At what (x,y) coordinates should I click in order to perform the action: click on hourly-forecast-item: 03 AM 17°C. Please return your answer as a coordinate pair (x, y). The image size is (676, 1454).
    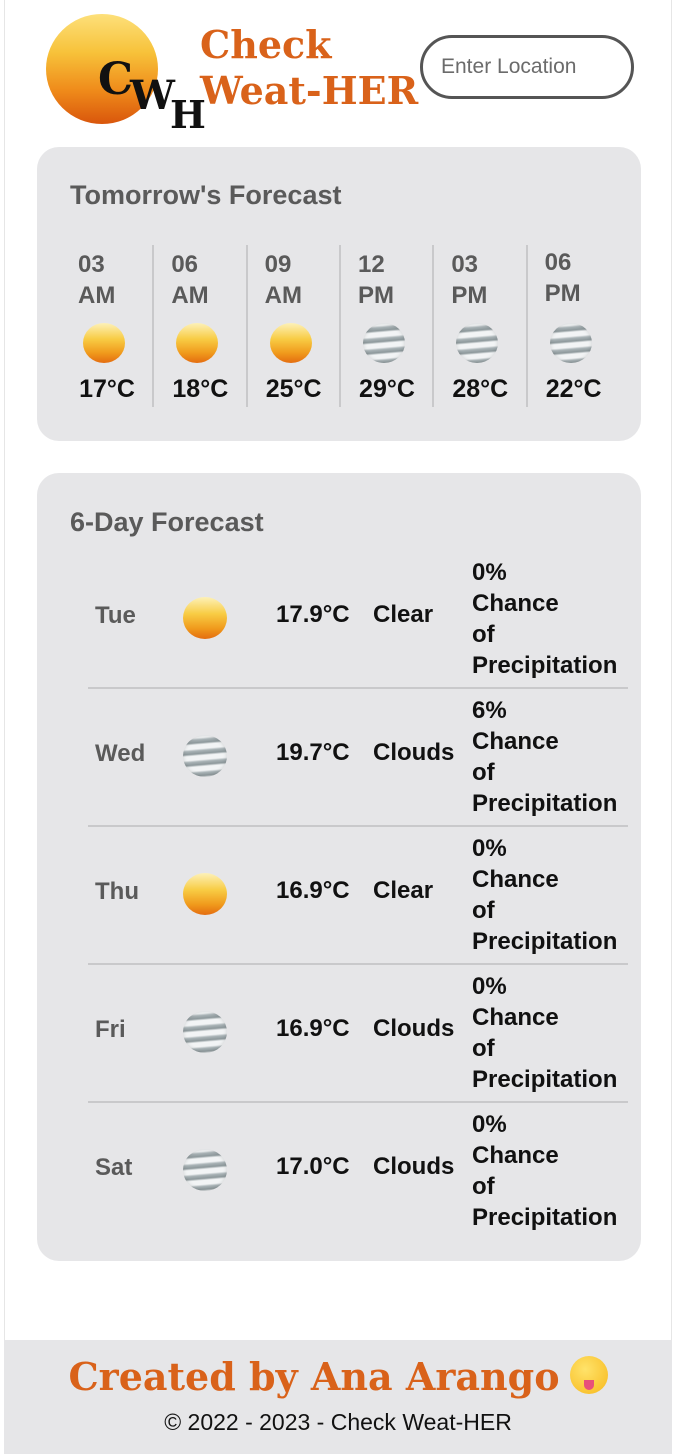
    Looking at the image, I should click on (108, 326).